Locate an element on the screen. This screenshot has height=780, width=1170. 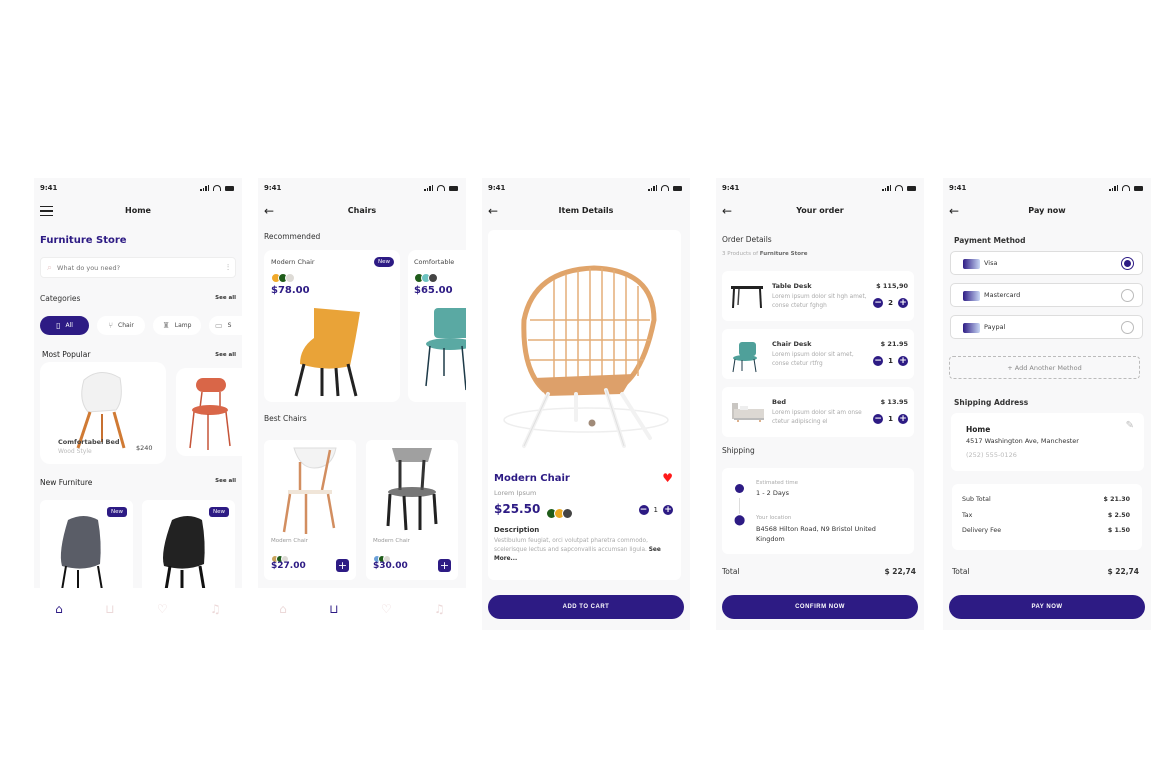
summary-row: Sub Total $ 21.30 is located at coordinates (1046, 499).